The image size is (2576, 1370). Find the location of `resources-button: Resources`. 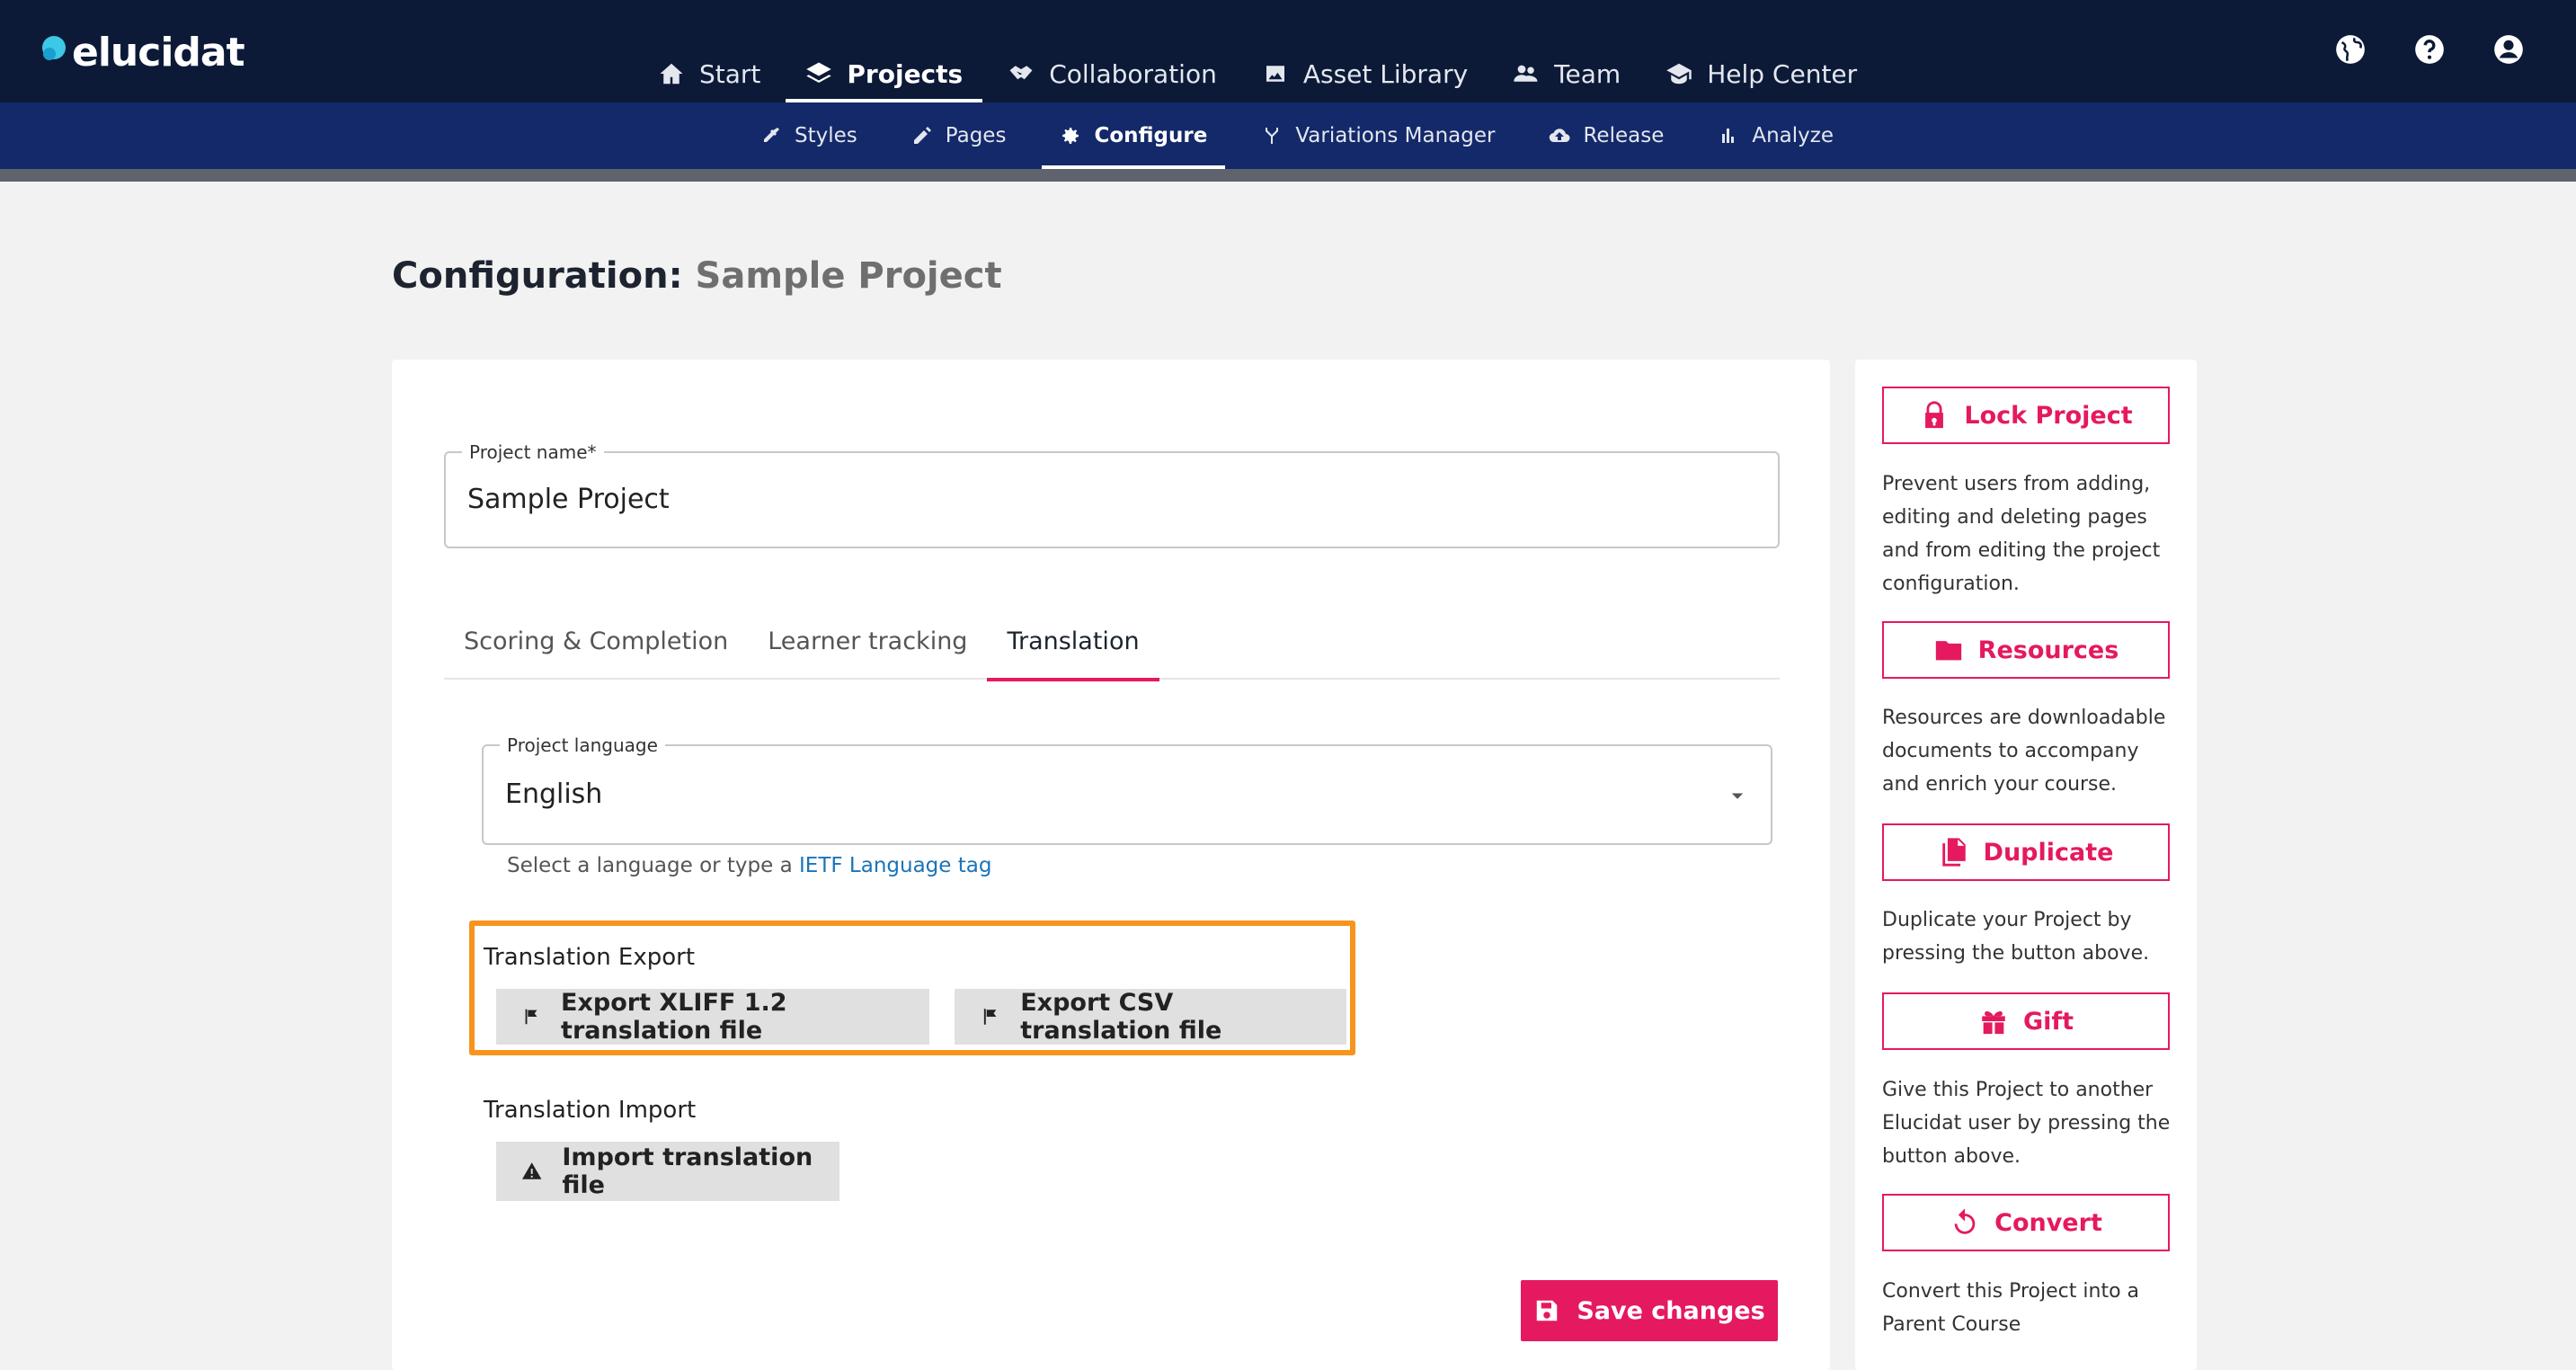

resources-button: Resources is located at coordinates (2026, 650).